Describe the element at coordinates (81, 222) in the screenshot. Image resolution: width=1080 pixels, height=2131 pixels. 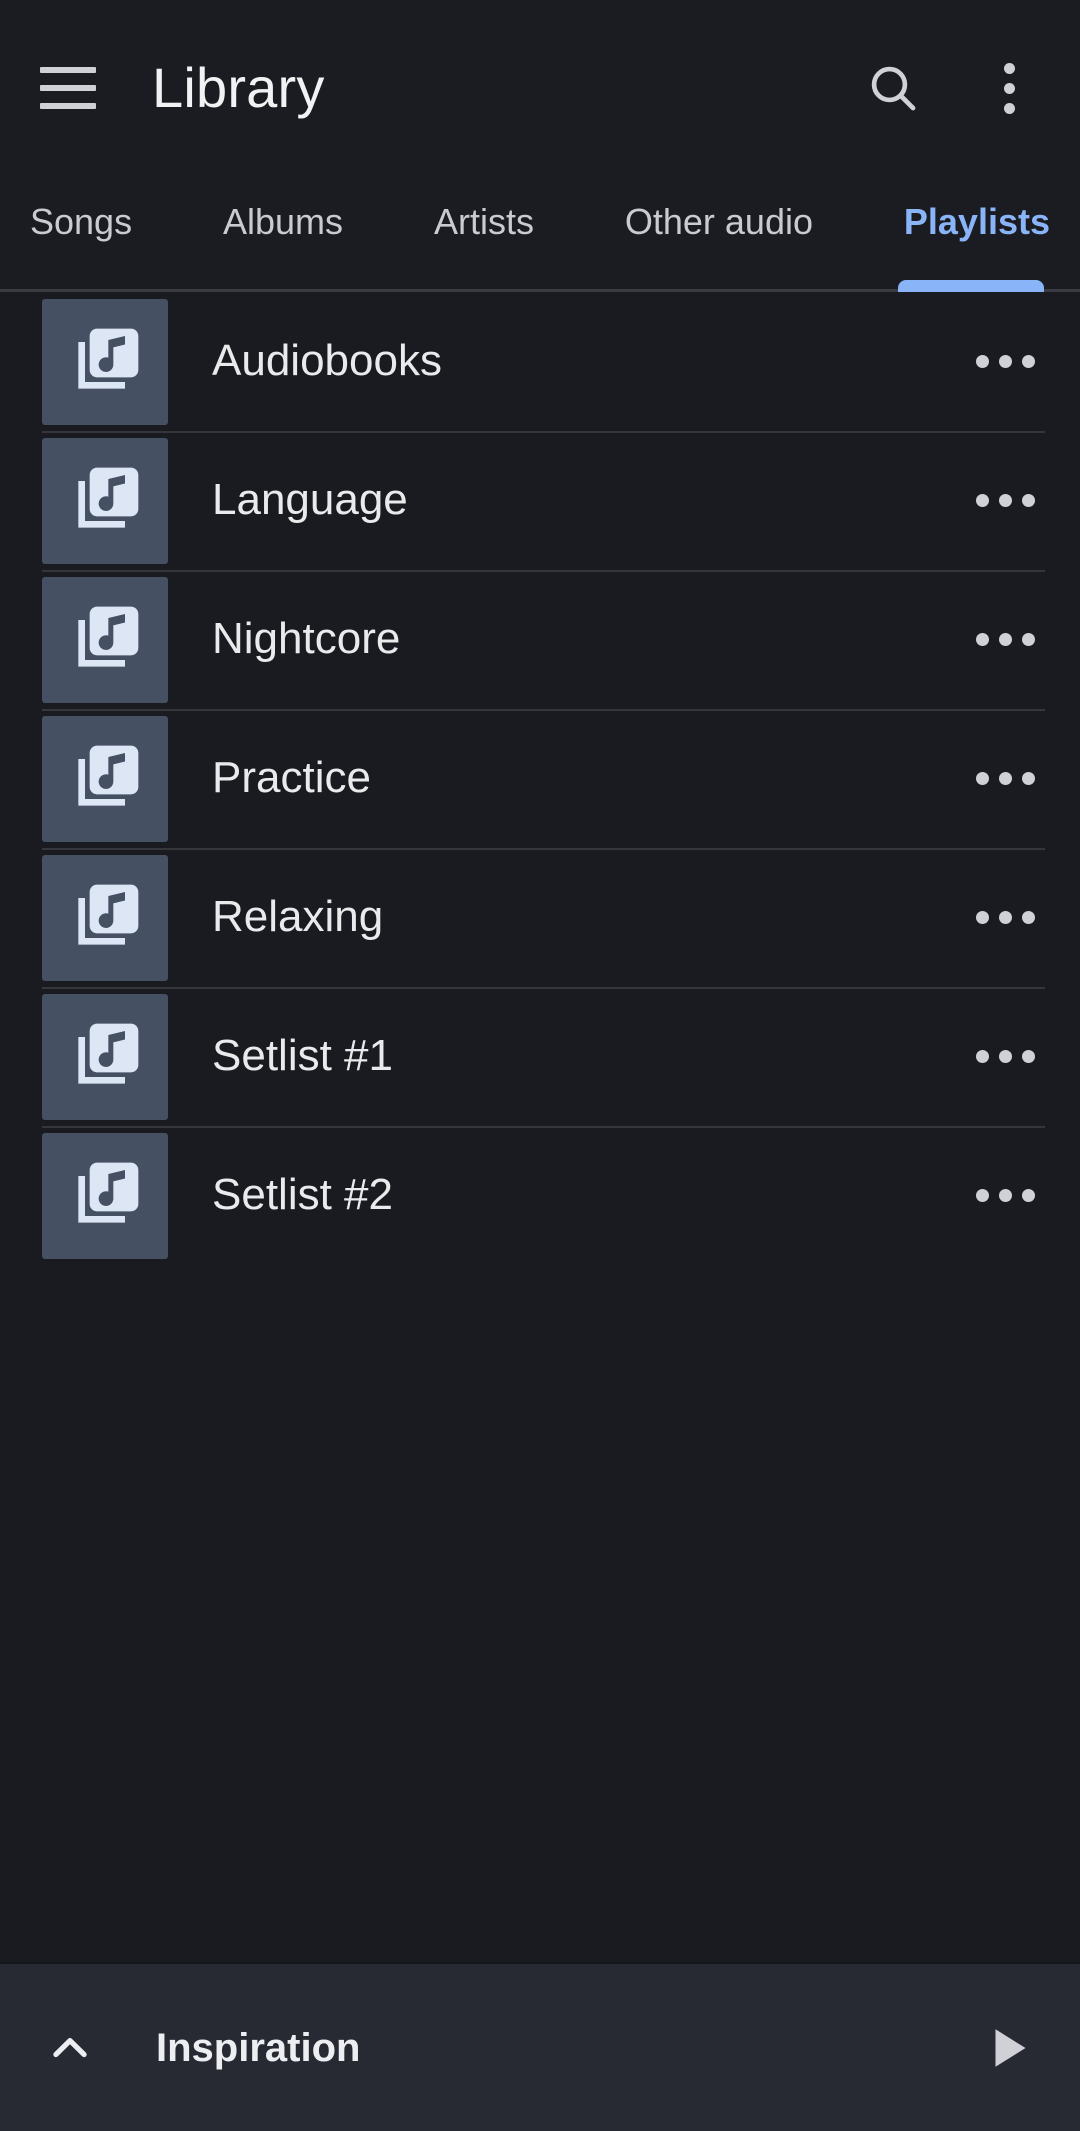
I see `tab-songs: Songs` at that location.